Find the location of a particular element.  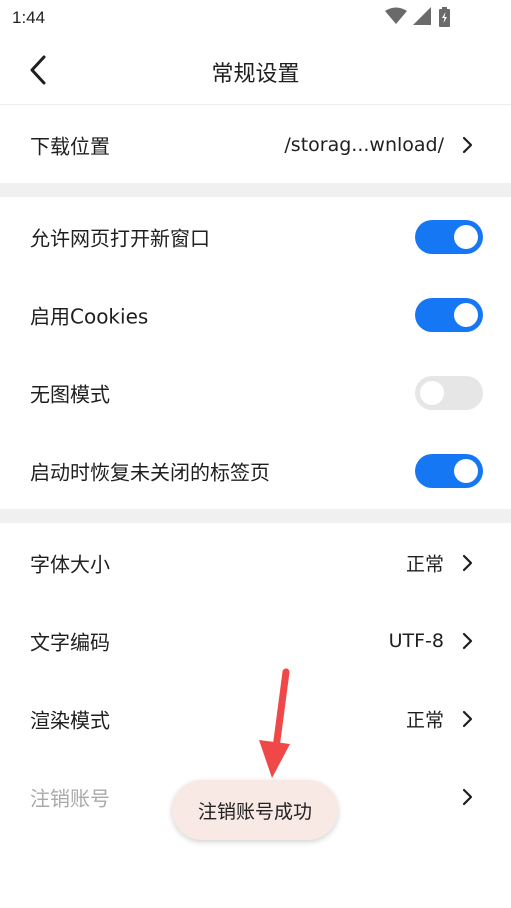

header: 常规设置 is located at coordinates (255, 70).